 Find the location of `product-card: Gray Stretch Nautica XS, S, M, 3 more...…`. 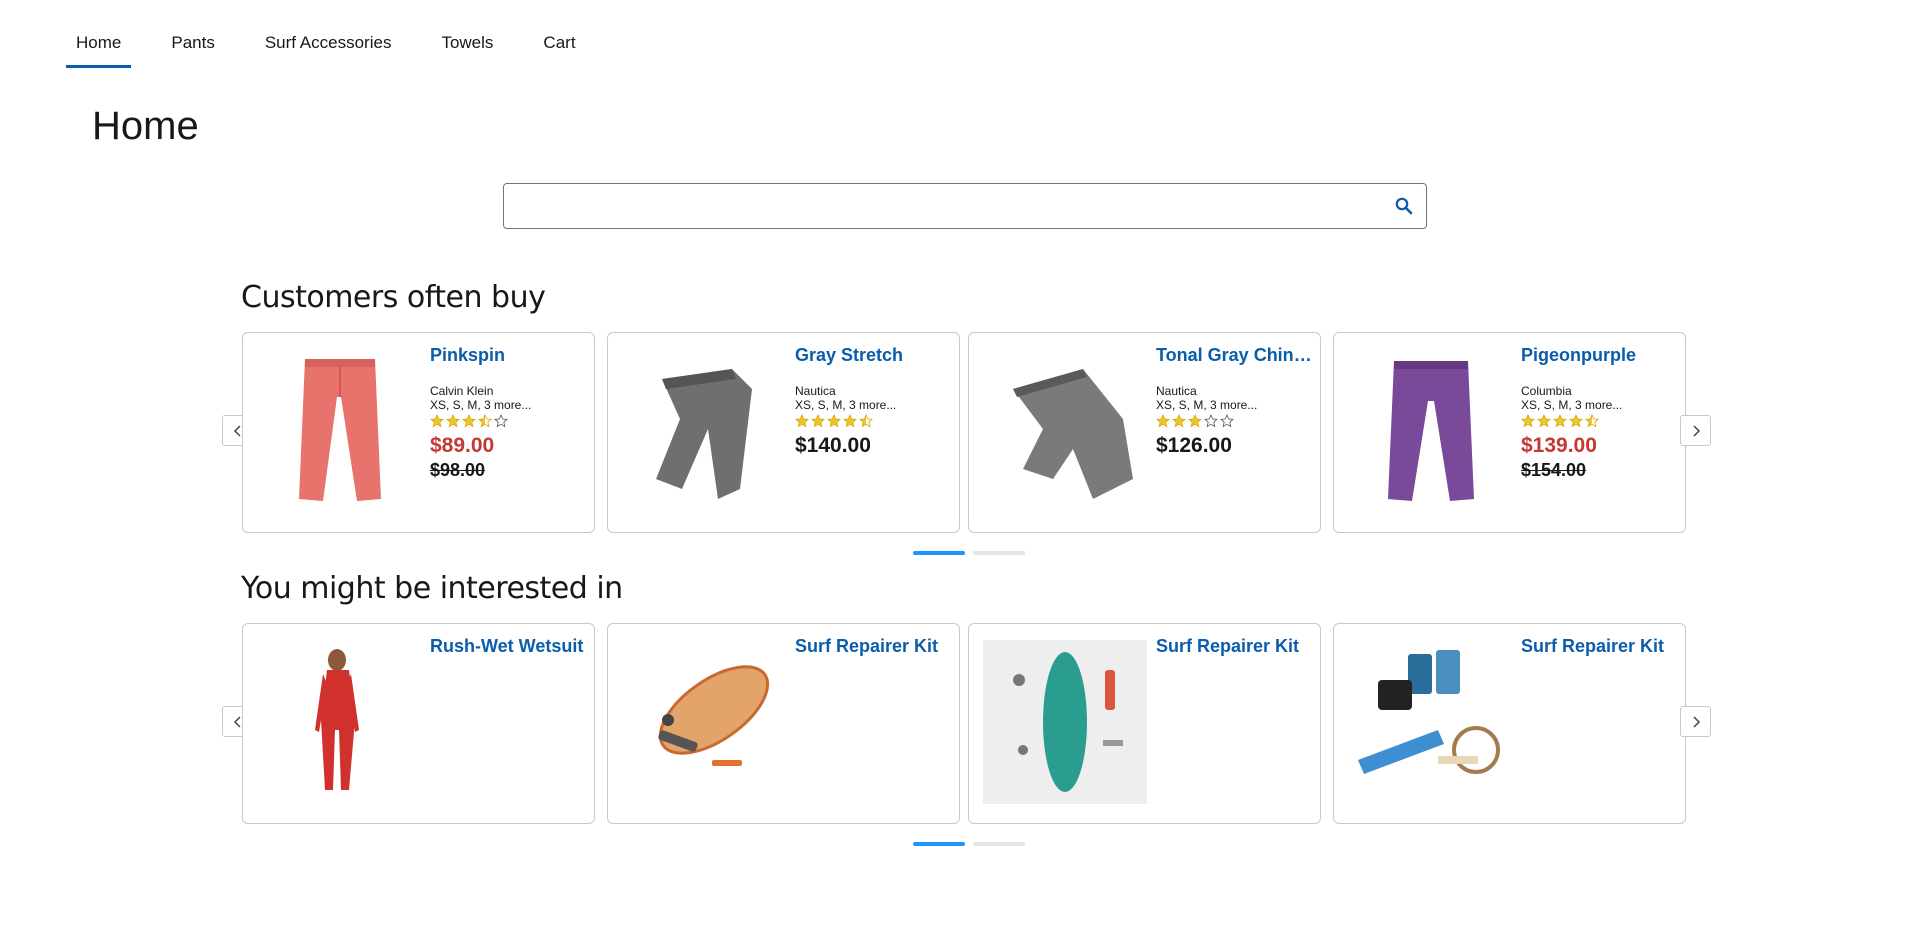

product-card: Gray Stretch Nautica XS, S, M, 3 more...… is located at coordinates (783, 432).